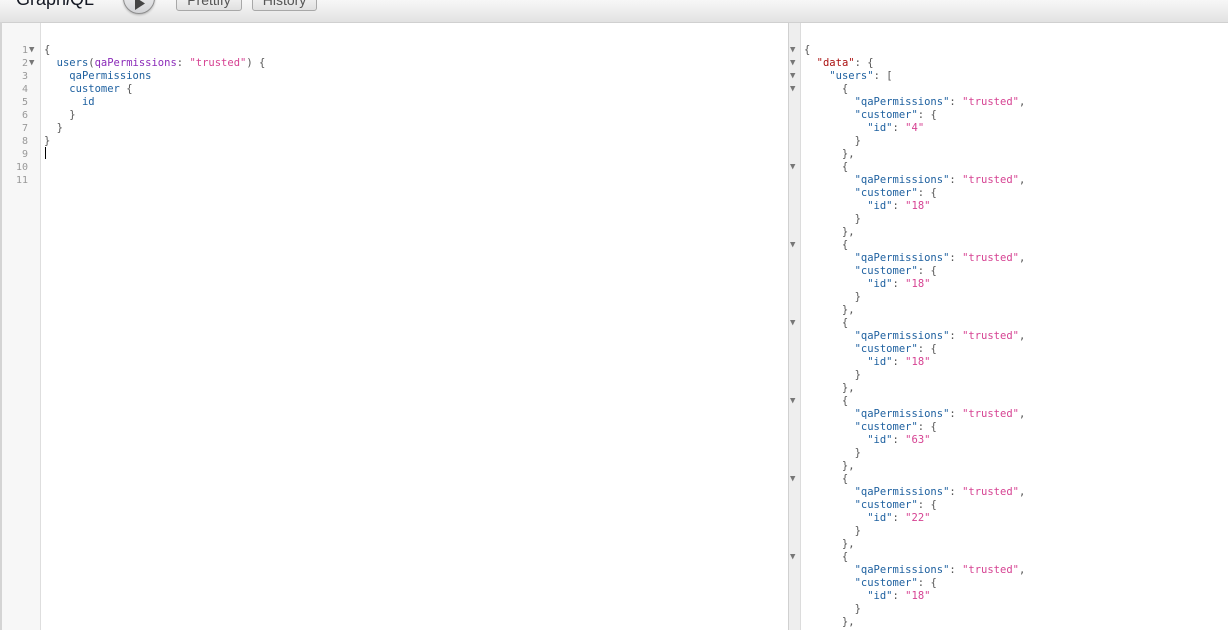  Describe the element at coordinates (24, 102) in the screenshot. I see `line-number: 5` at that location.